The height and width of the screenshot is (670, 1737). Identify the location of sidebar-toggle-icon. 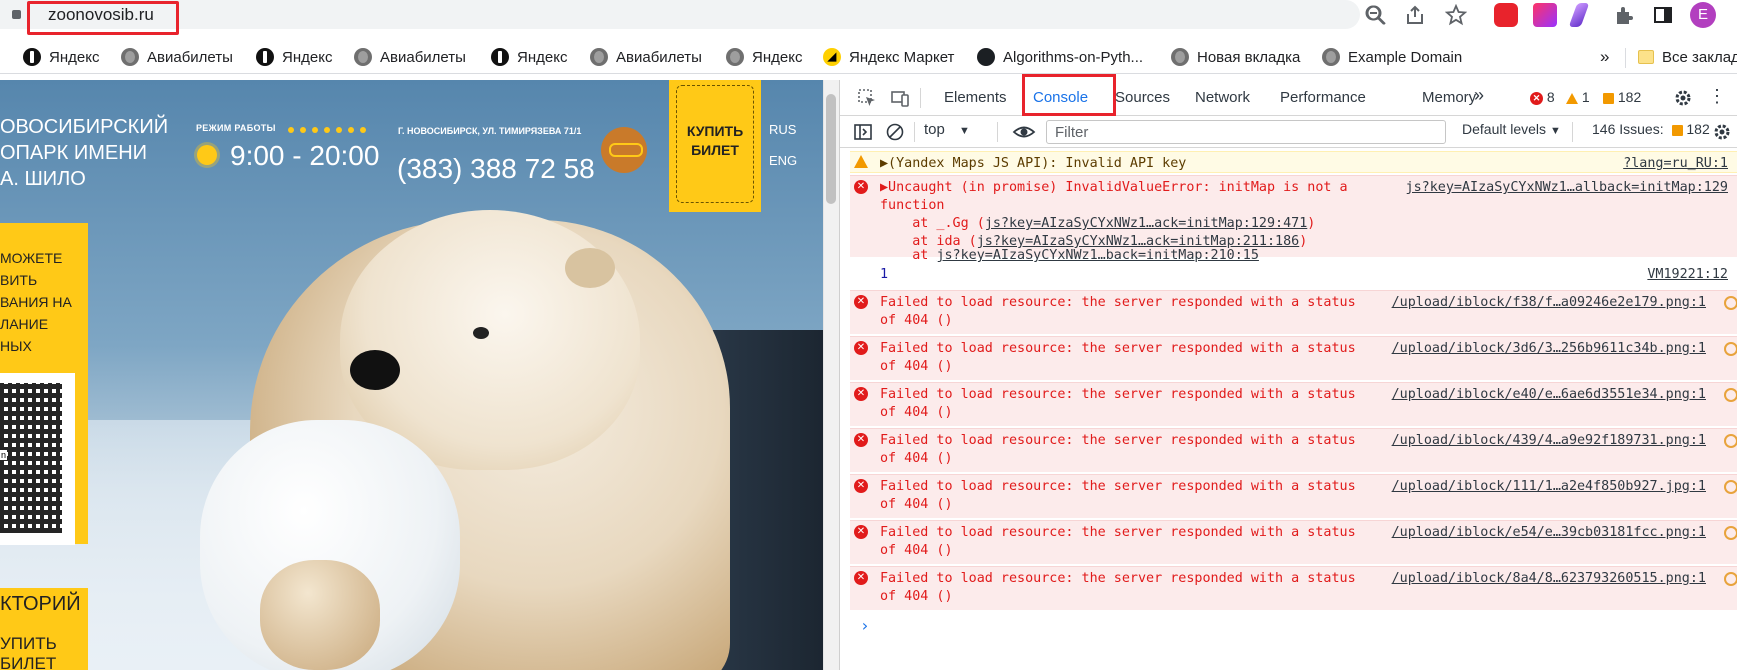
(863, 132).